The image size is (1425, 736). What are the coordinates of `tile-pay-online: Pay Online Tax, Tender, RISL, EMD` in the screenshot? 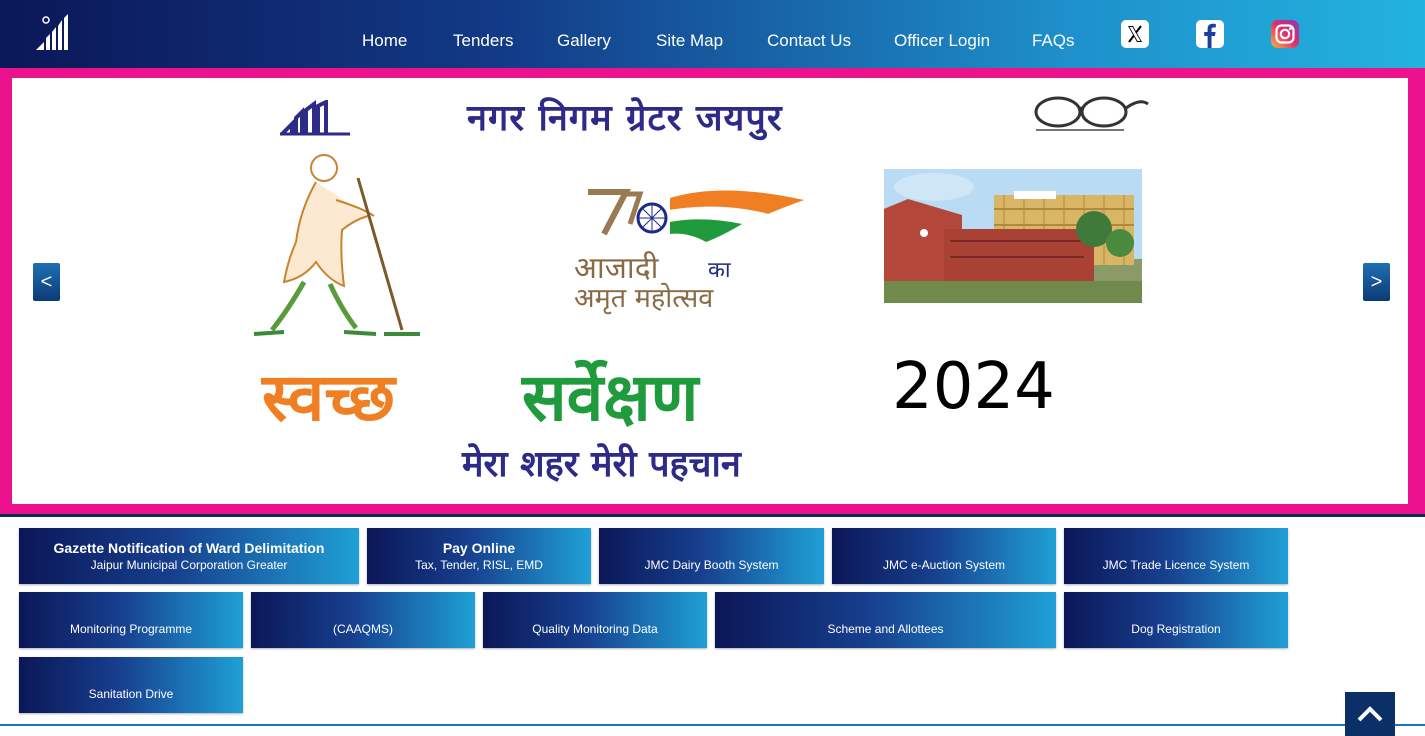 It's located at (479, 556).